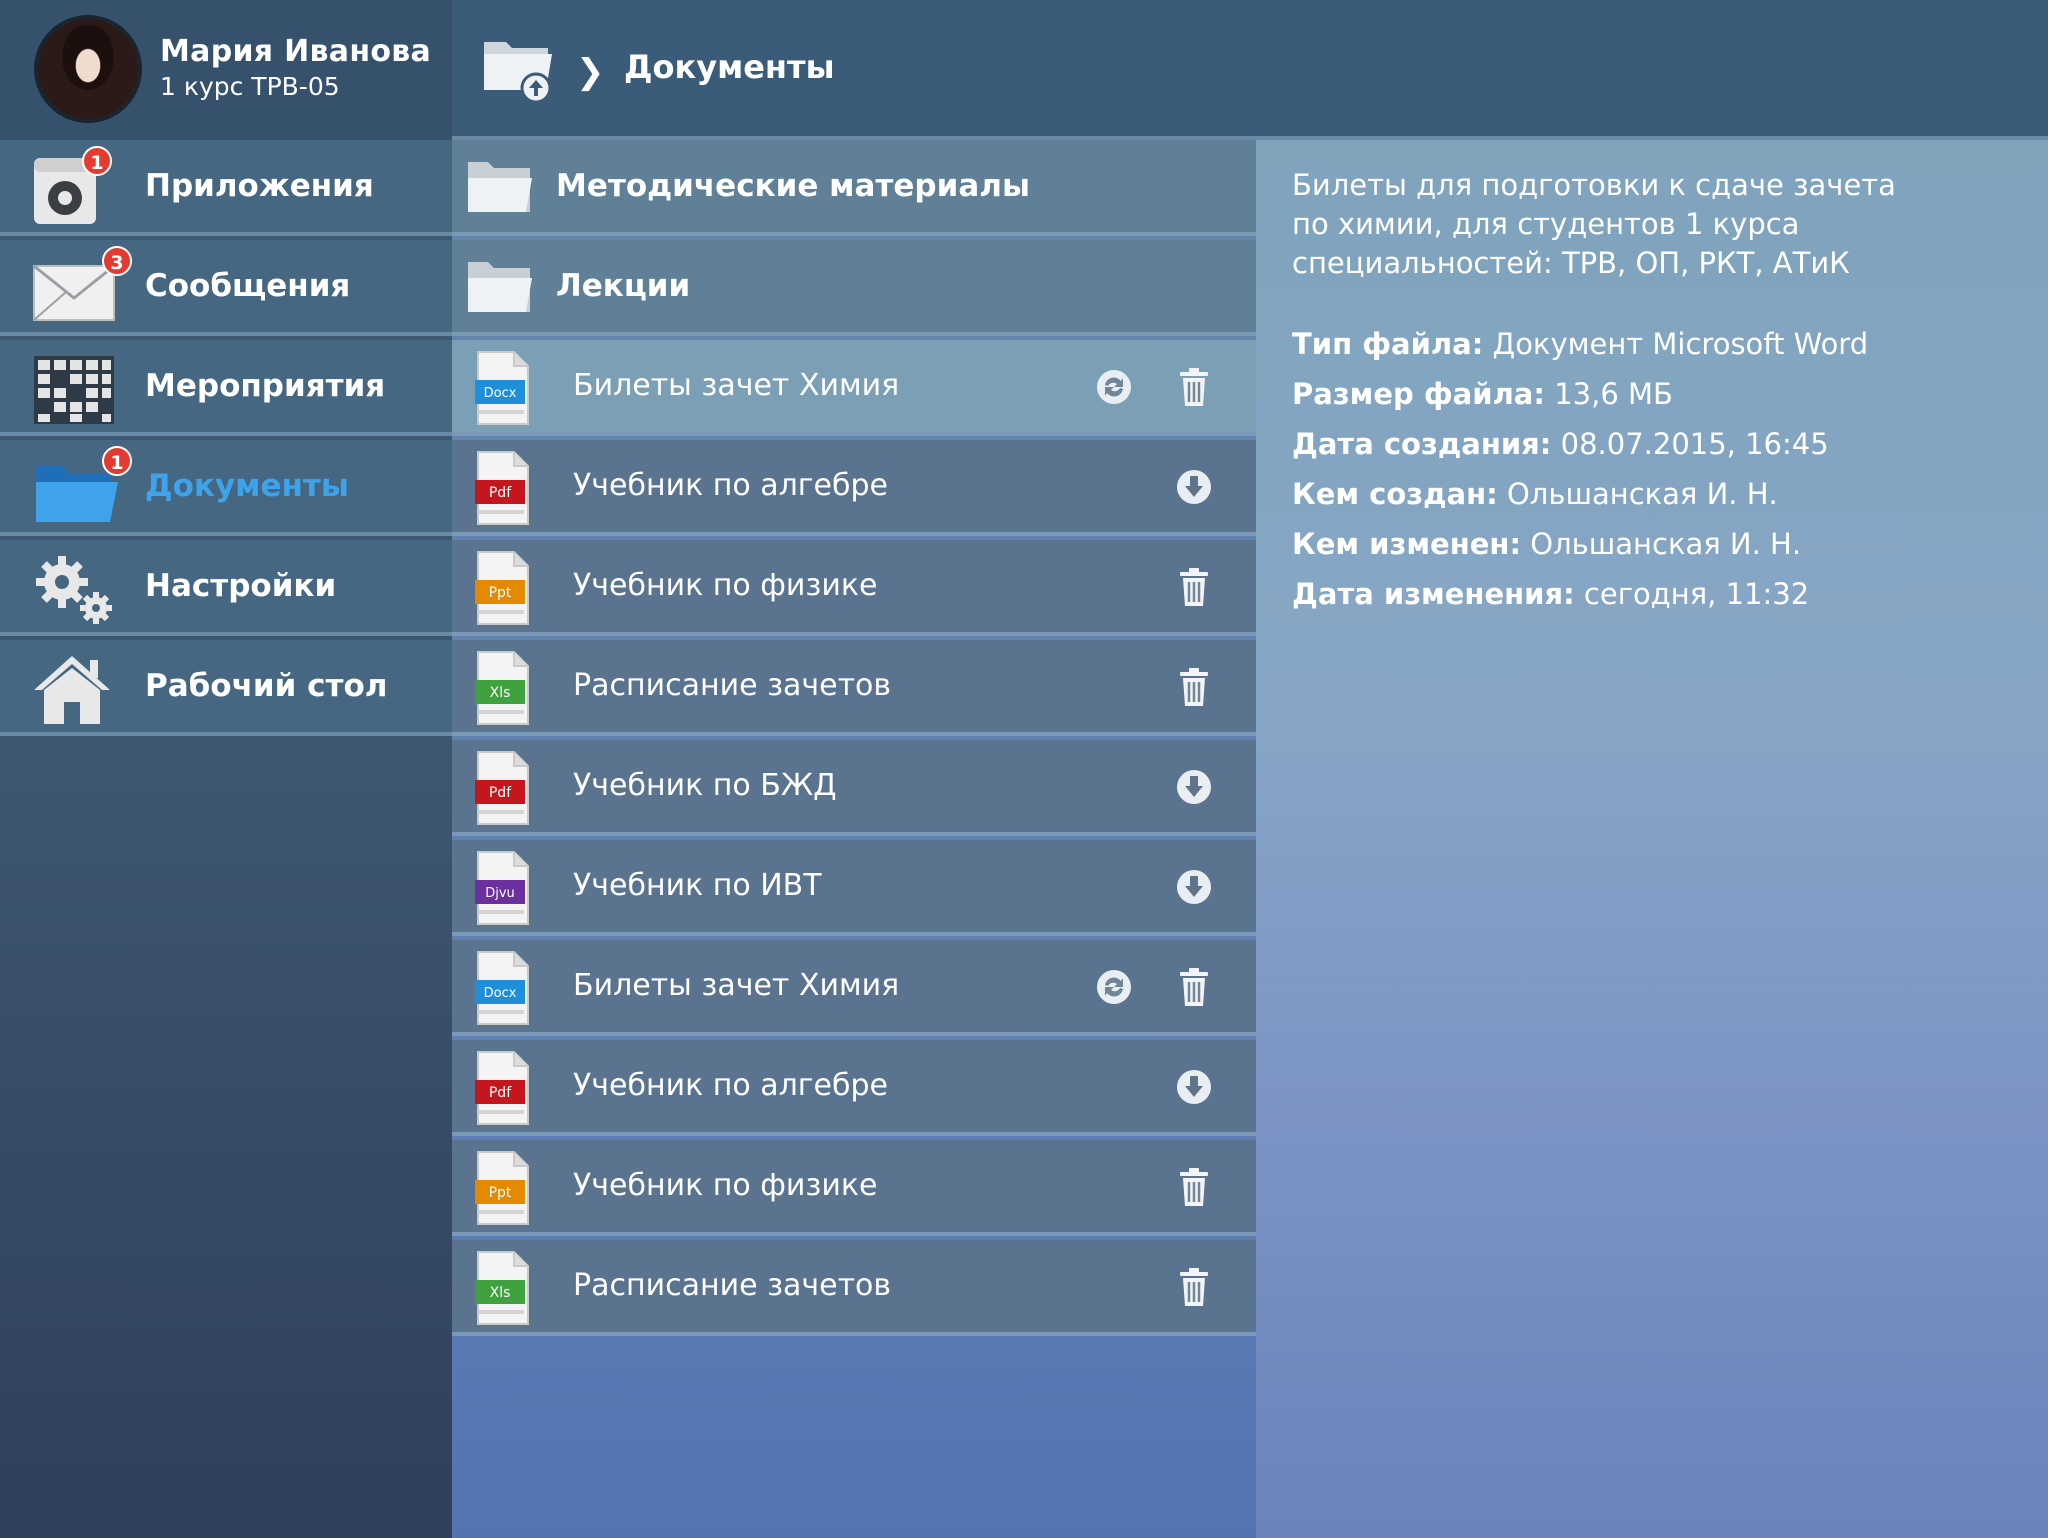 Image resolution: width=2048 pixels, height=1538 pixels. Describe the element at coordinates (854, 288) in the screenshot. I see `folder-row-lectures: Лекции` at that location.